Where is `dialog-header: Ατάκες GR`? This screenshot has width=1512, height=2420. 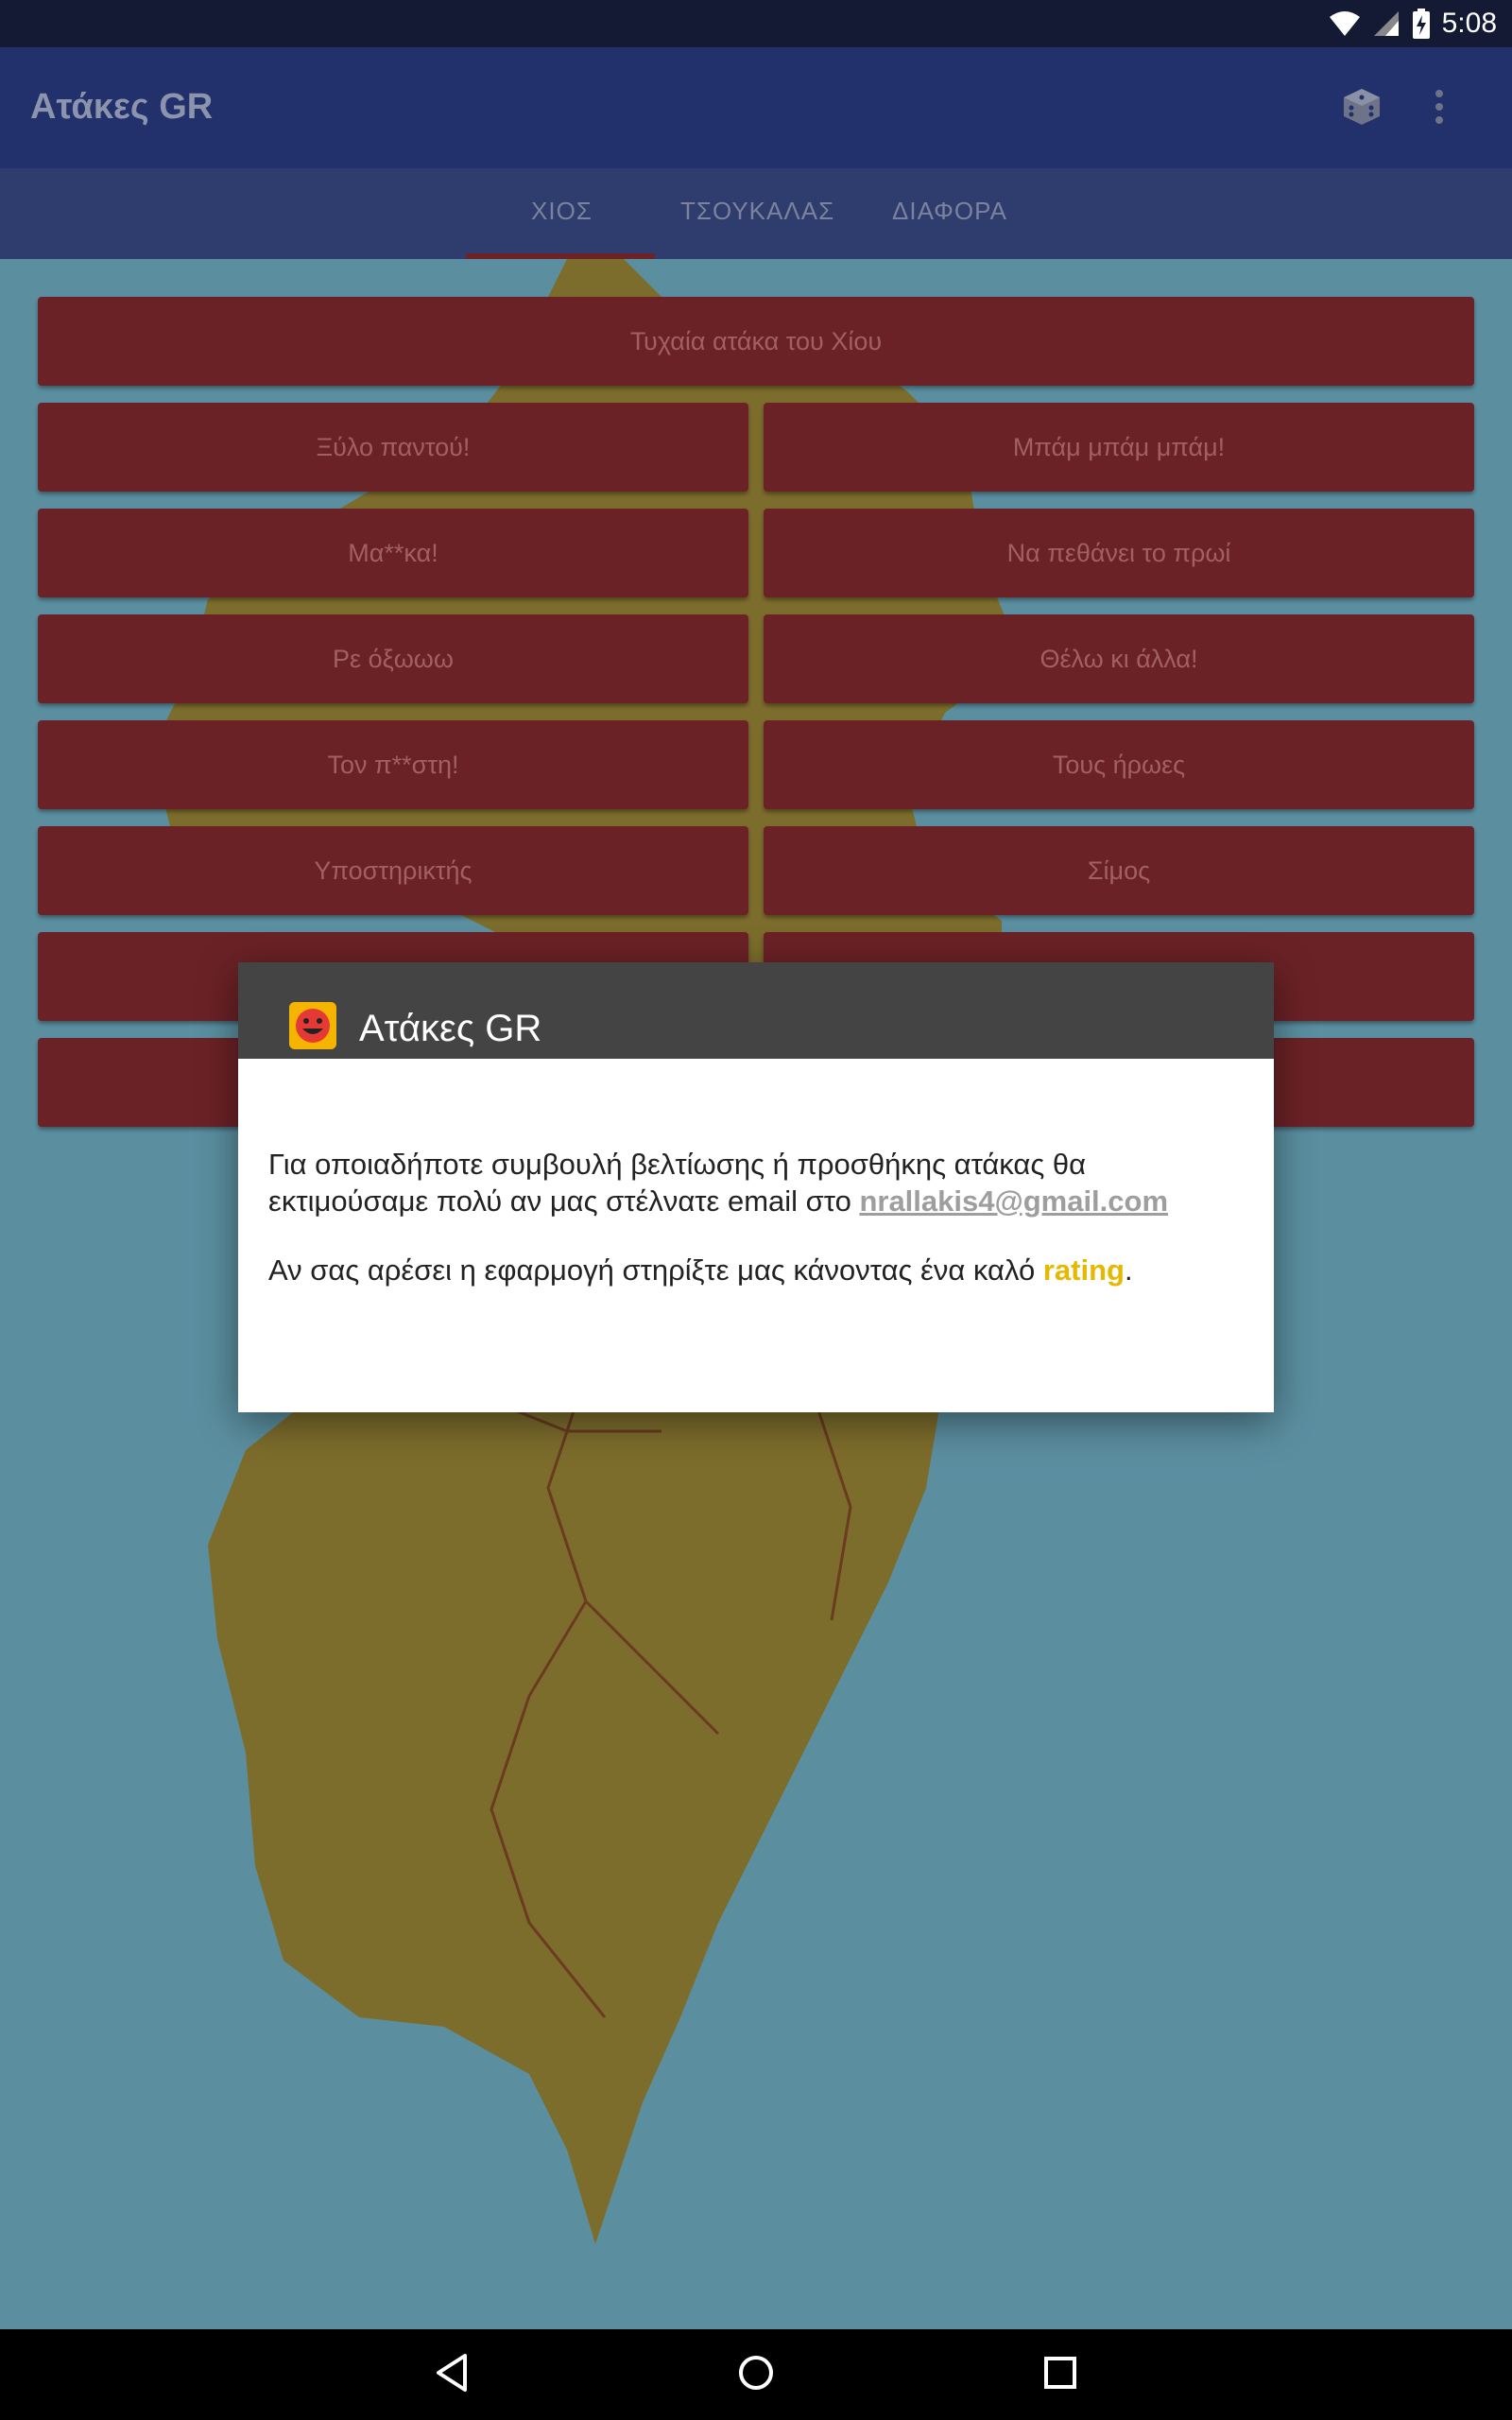 dialog-header: Ατάκες GR is located at coordinates (756, 1011).